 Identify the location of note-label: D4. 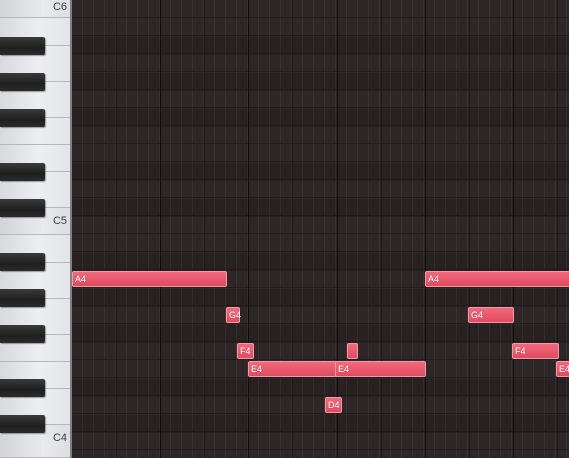
(334, 405).